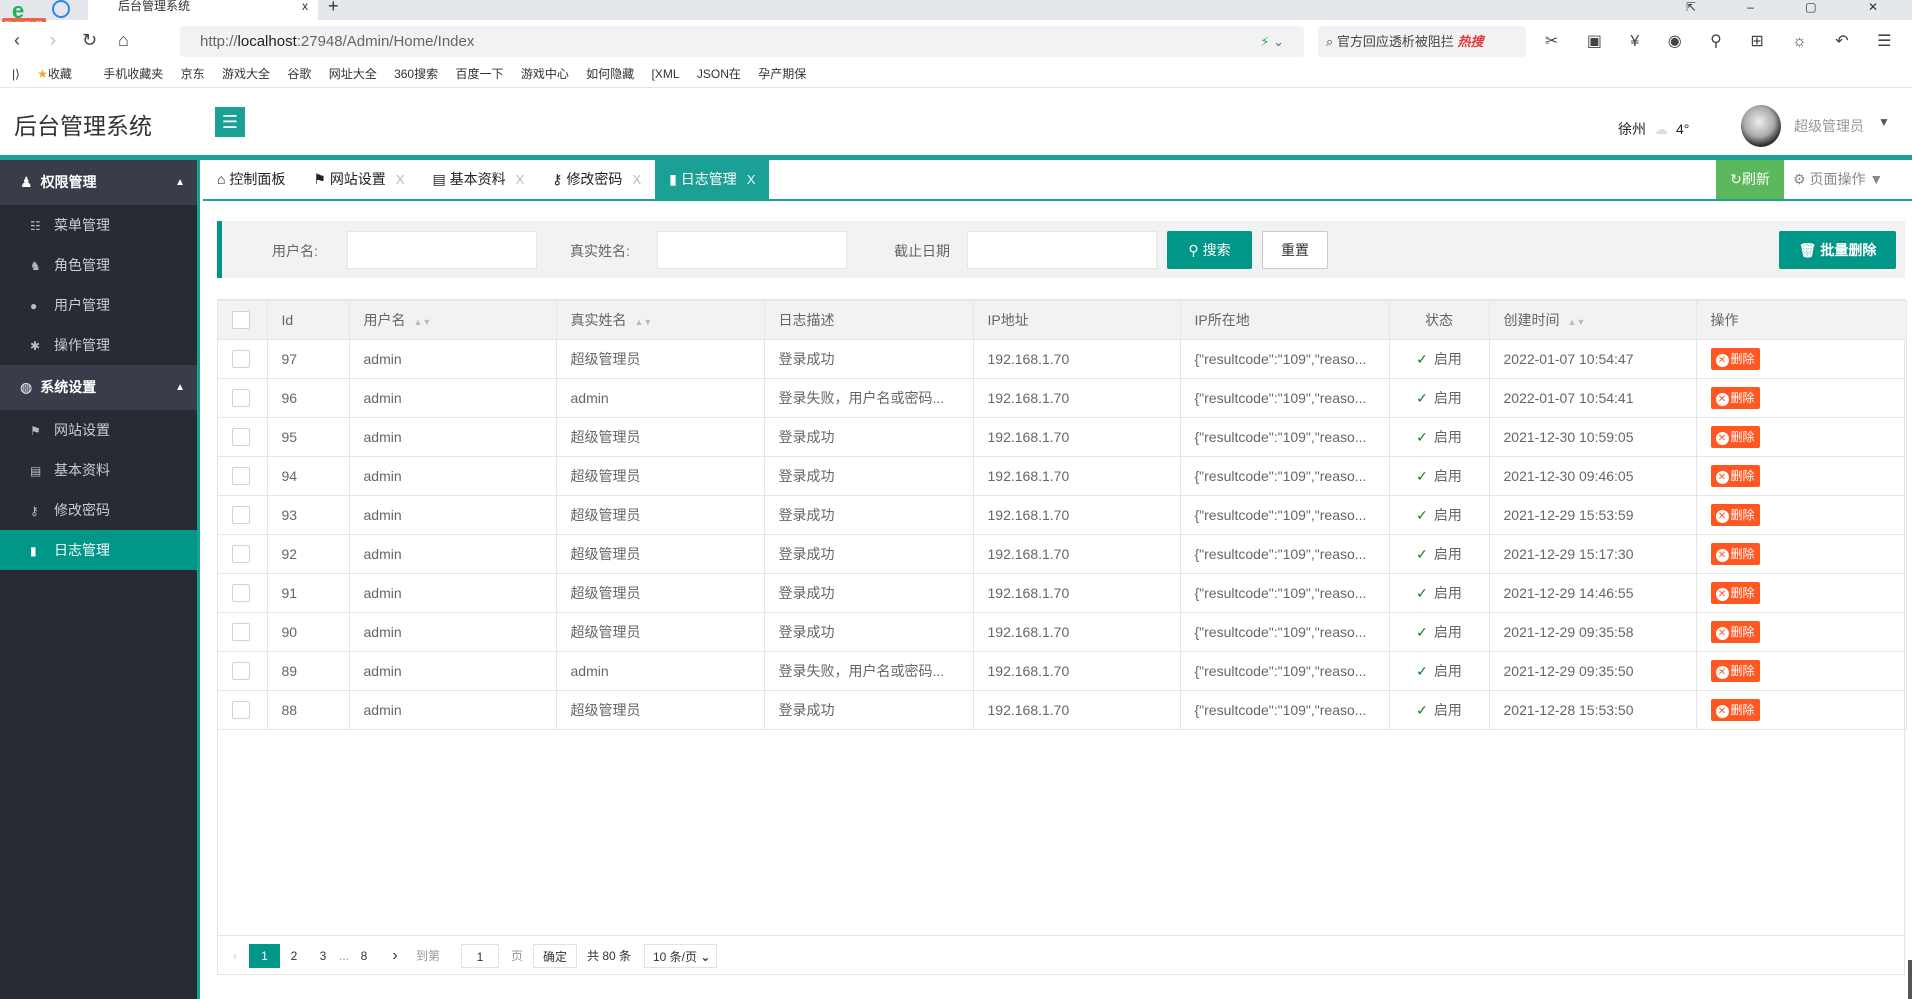  What do you see at coordinates (98, 345) in the screenshot?
I see `sidebar-item-operations: ✱ 操作管理` at bounding box center [98, 345].